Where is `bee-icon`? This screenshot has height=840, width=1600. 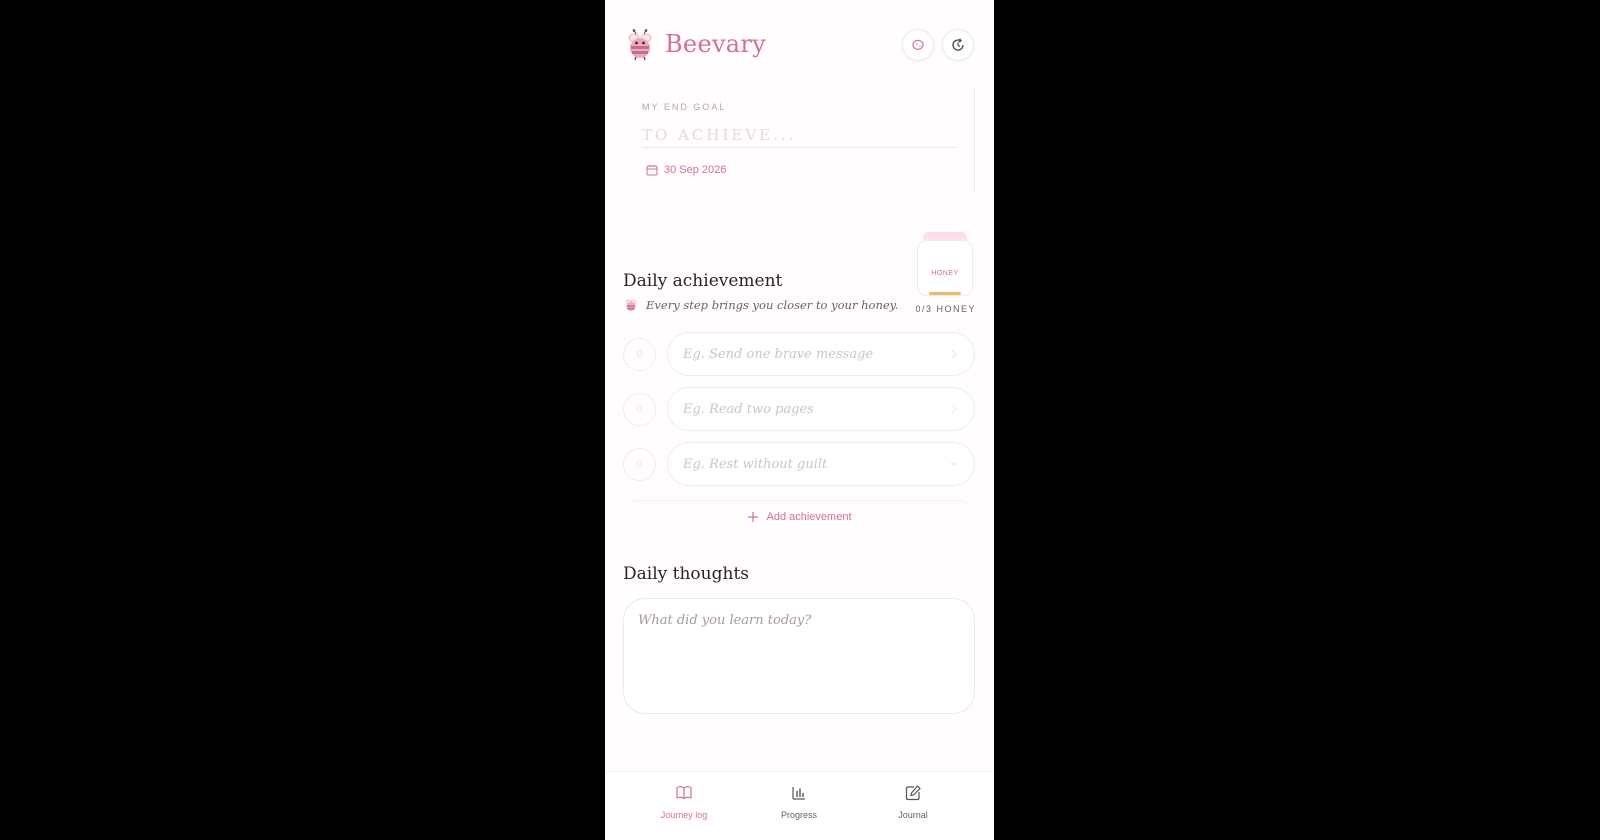 bee-icon is located at coordinates (631, 305).